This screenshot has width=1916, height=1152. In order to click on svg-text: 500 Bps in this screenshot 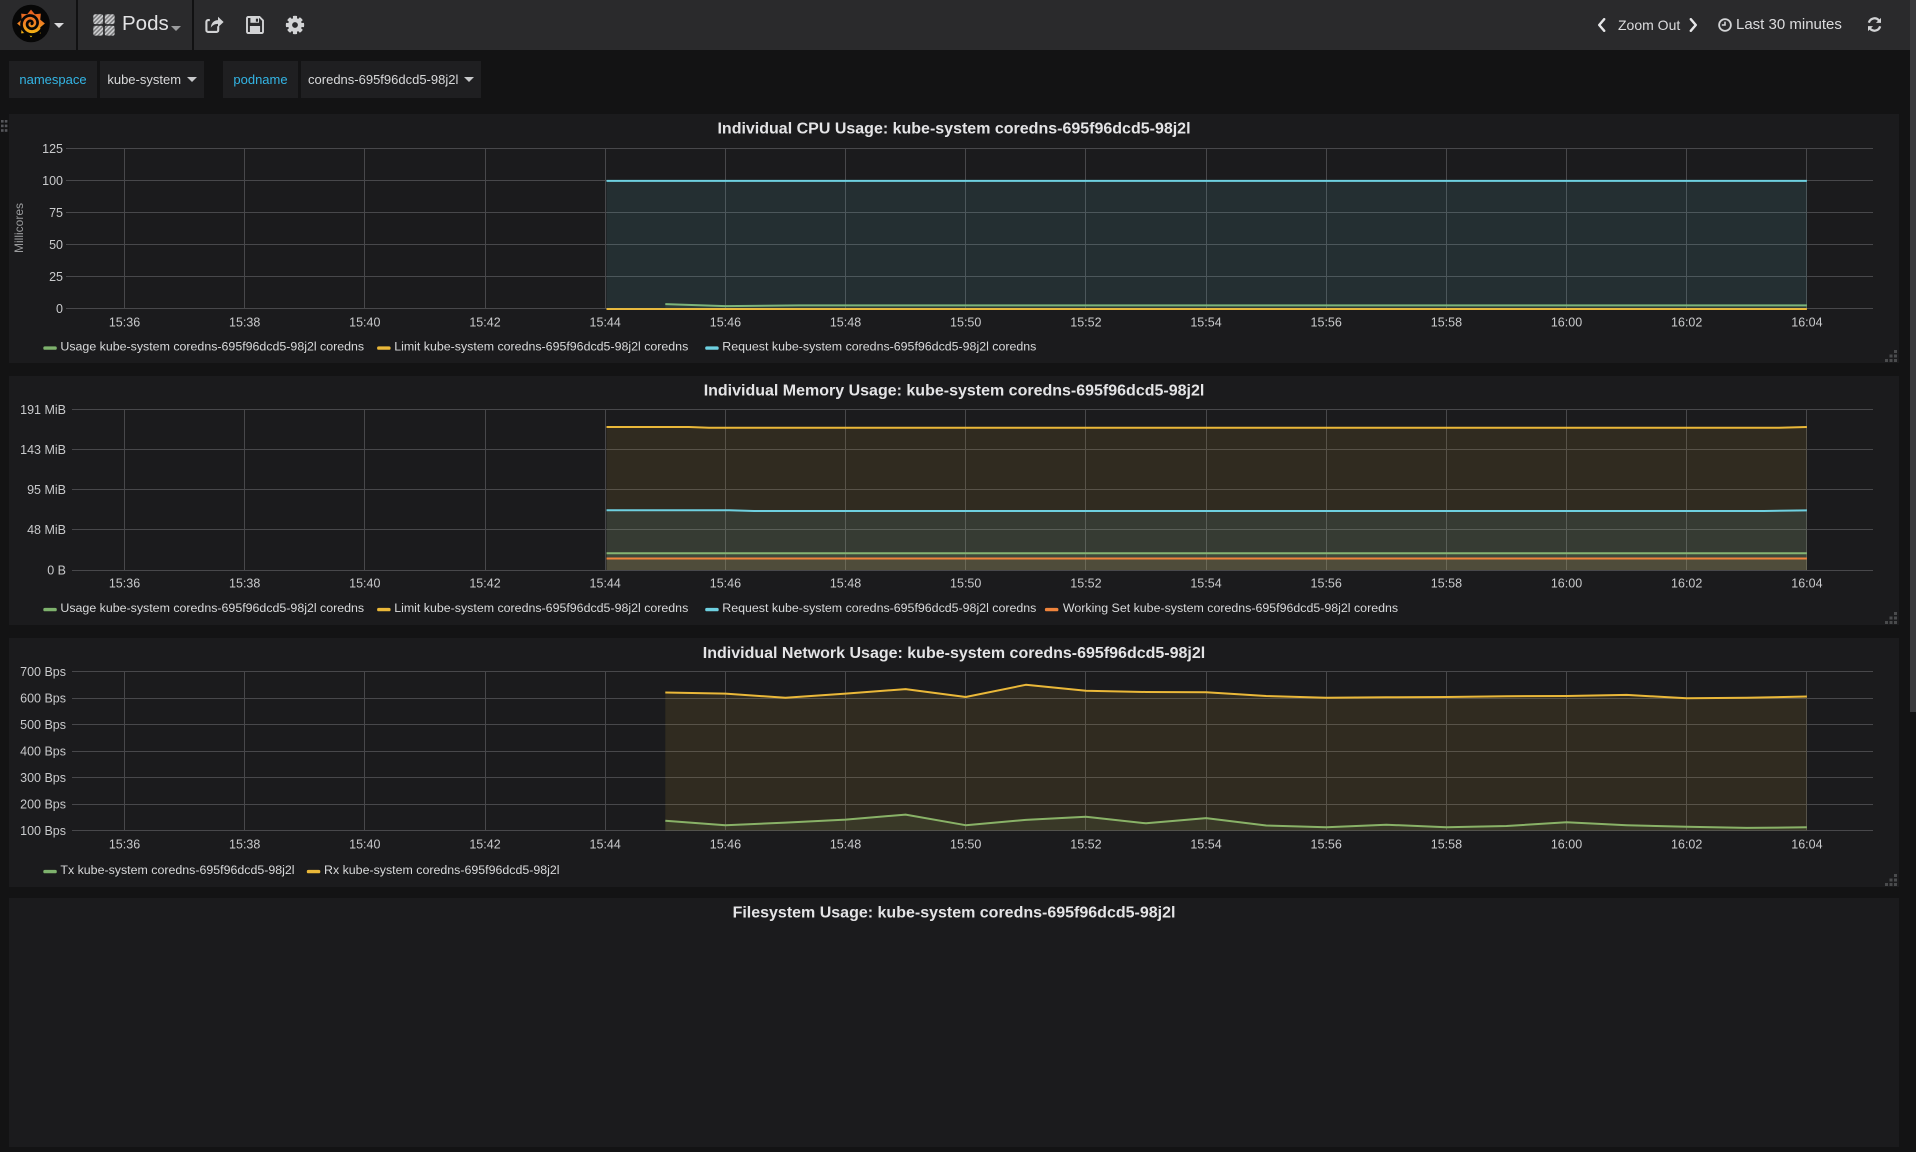, I will do `click(43, 725)`.